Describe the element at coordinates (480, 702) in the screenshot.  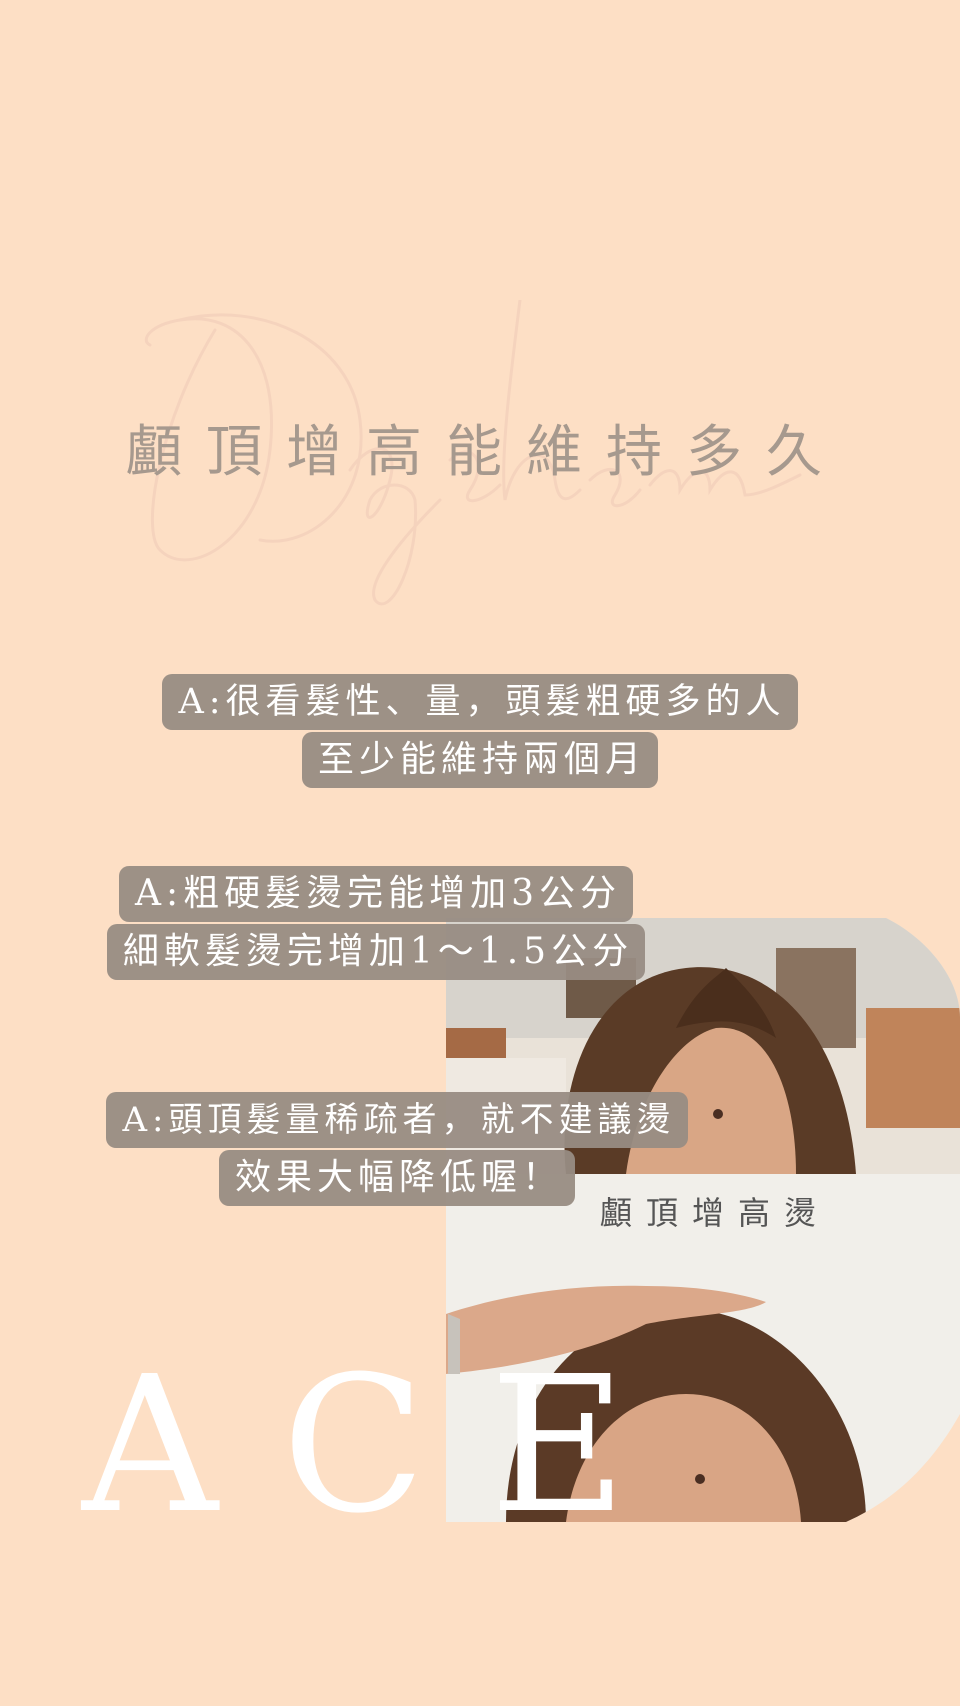
I see `answer-1-line-1: A:很看髮性、量，頭髮粗硬多的人` at that location.